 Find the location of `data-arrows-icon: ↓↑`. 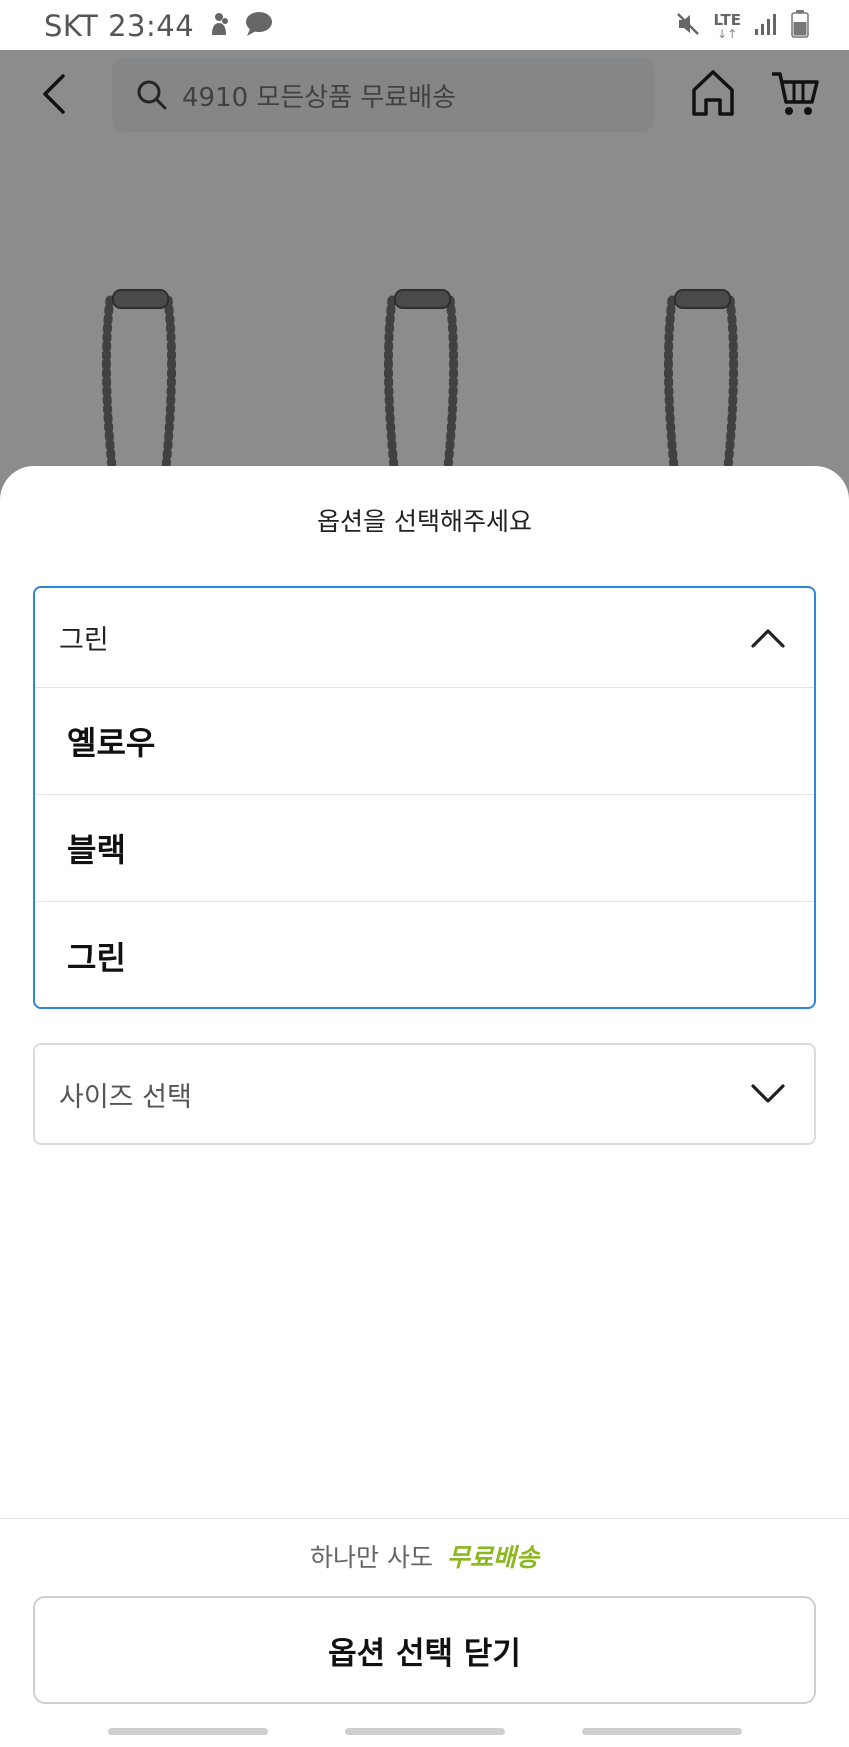

data-arrows-icon: ↓↑ is located at coordinates (727, 33).